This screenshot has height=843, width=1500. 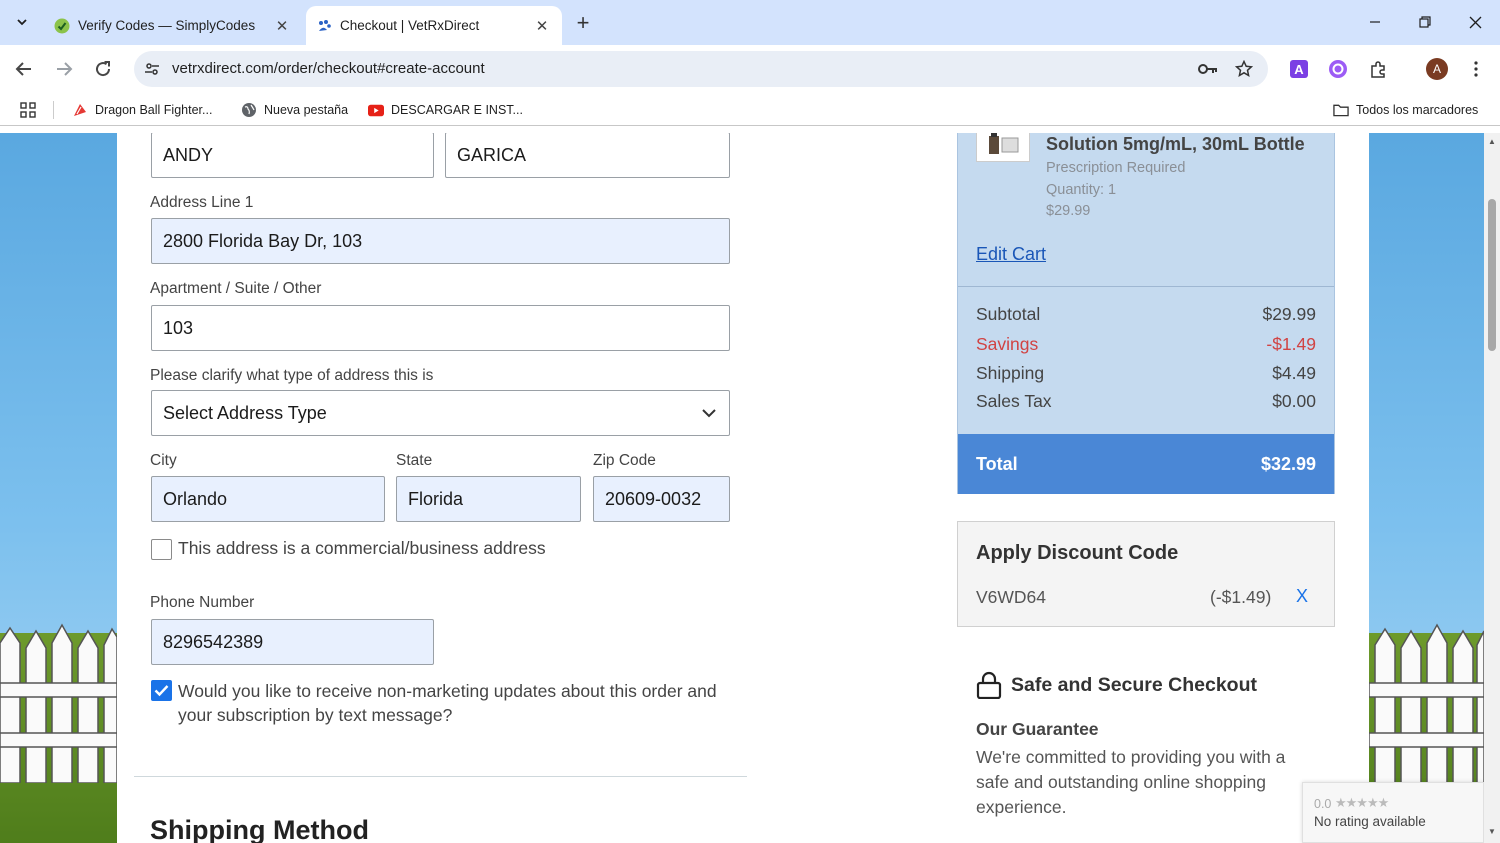 What do you see at coordinates (1146, 373) in the screenshot?
I see `shipping-row: Shipping $4.49` at bounding box center [1146, 373].